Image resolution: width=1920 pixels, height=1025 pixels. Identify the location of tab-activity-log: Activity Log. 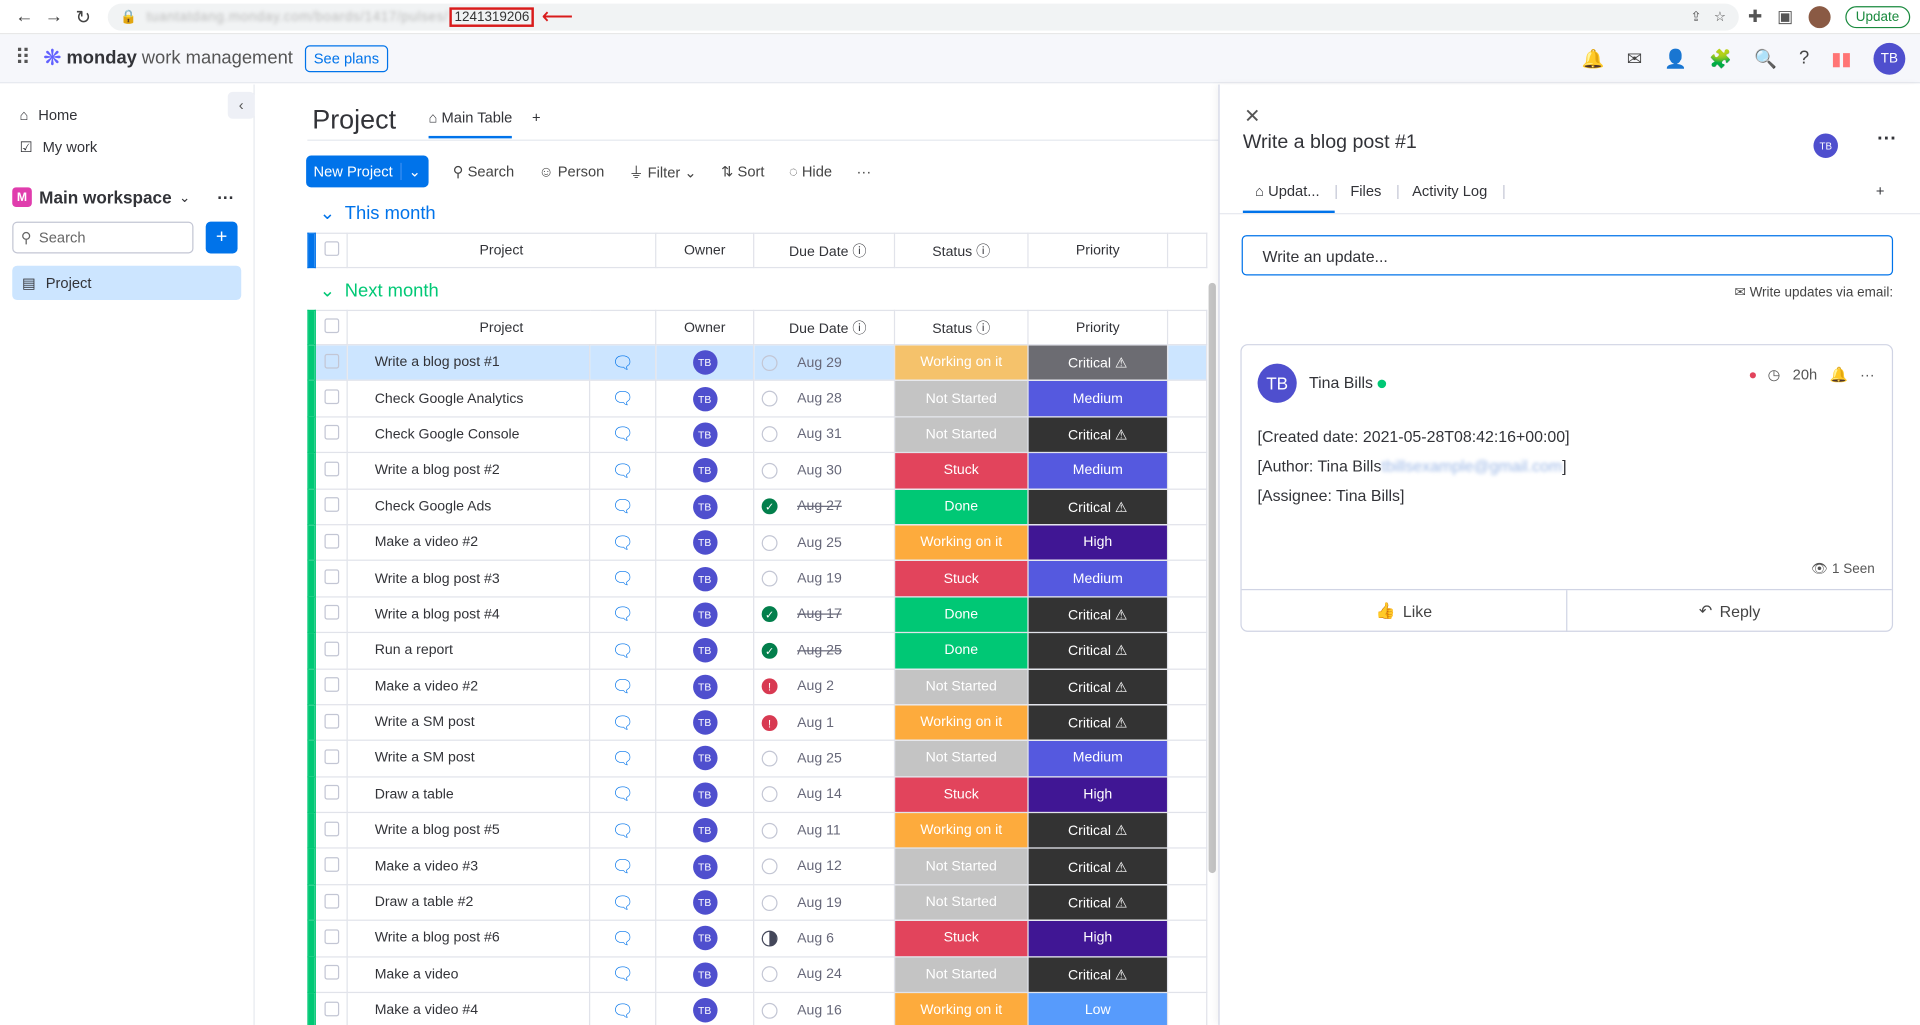
(1451, 197).